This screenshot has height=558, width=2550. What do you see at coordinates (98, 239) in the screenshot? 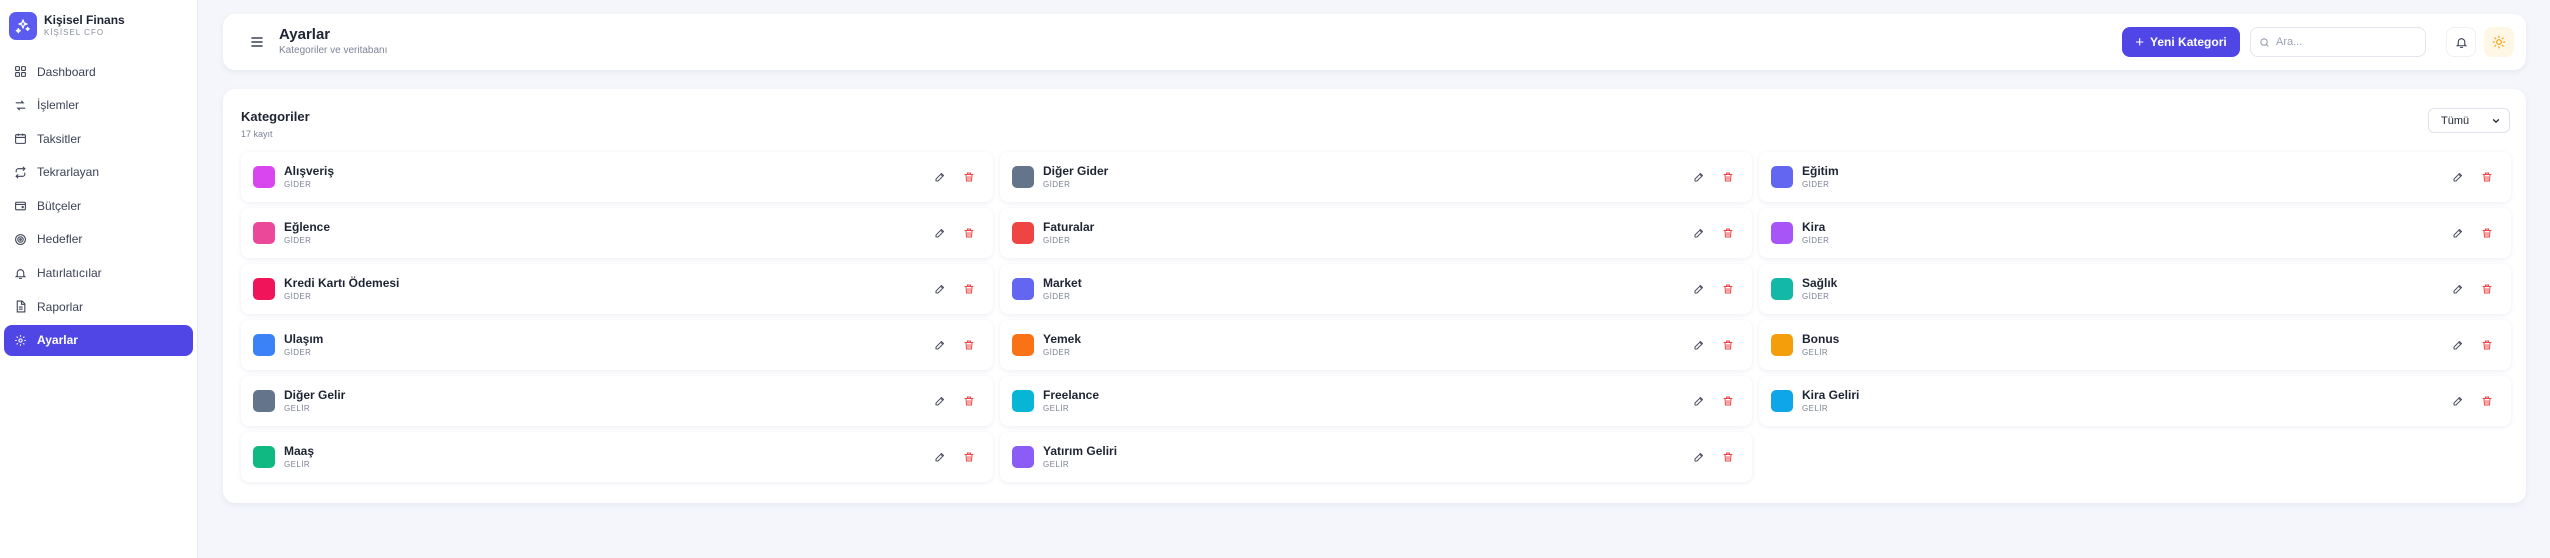
I see `sidebar-item-hedefler: Hedefler` at bounding box center [98, 239].